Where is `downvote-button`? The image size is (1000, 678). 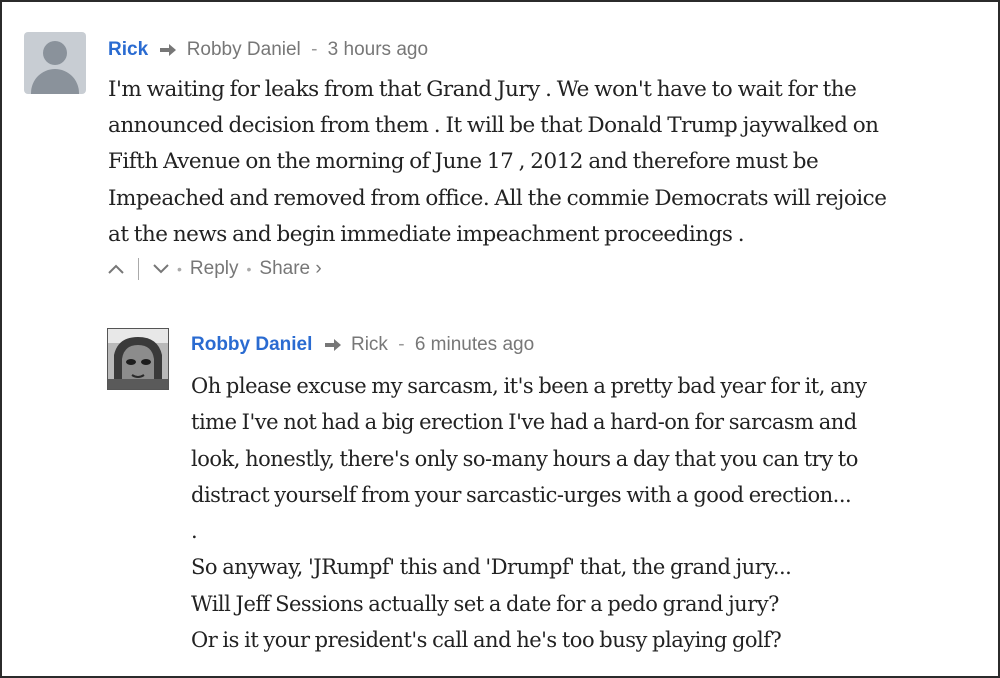 downvote-button is located at coordinates (161, 269).